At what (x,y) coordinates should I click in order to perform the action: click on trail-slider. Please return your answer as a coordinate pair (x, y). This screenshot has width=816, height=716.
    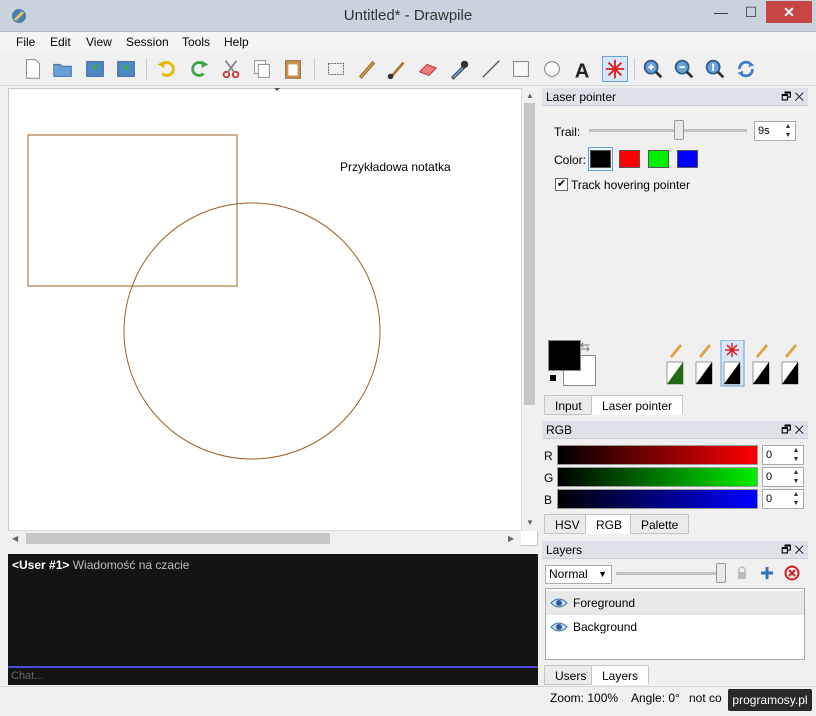
    Looking at the image, I should click on (668, 130).